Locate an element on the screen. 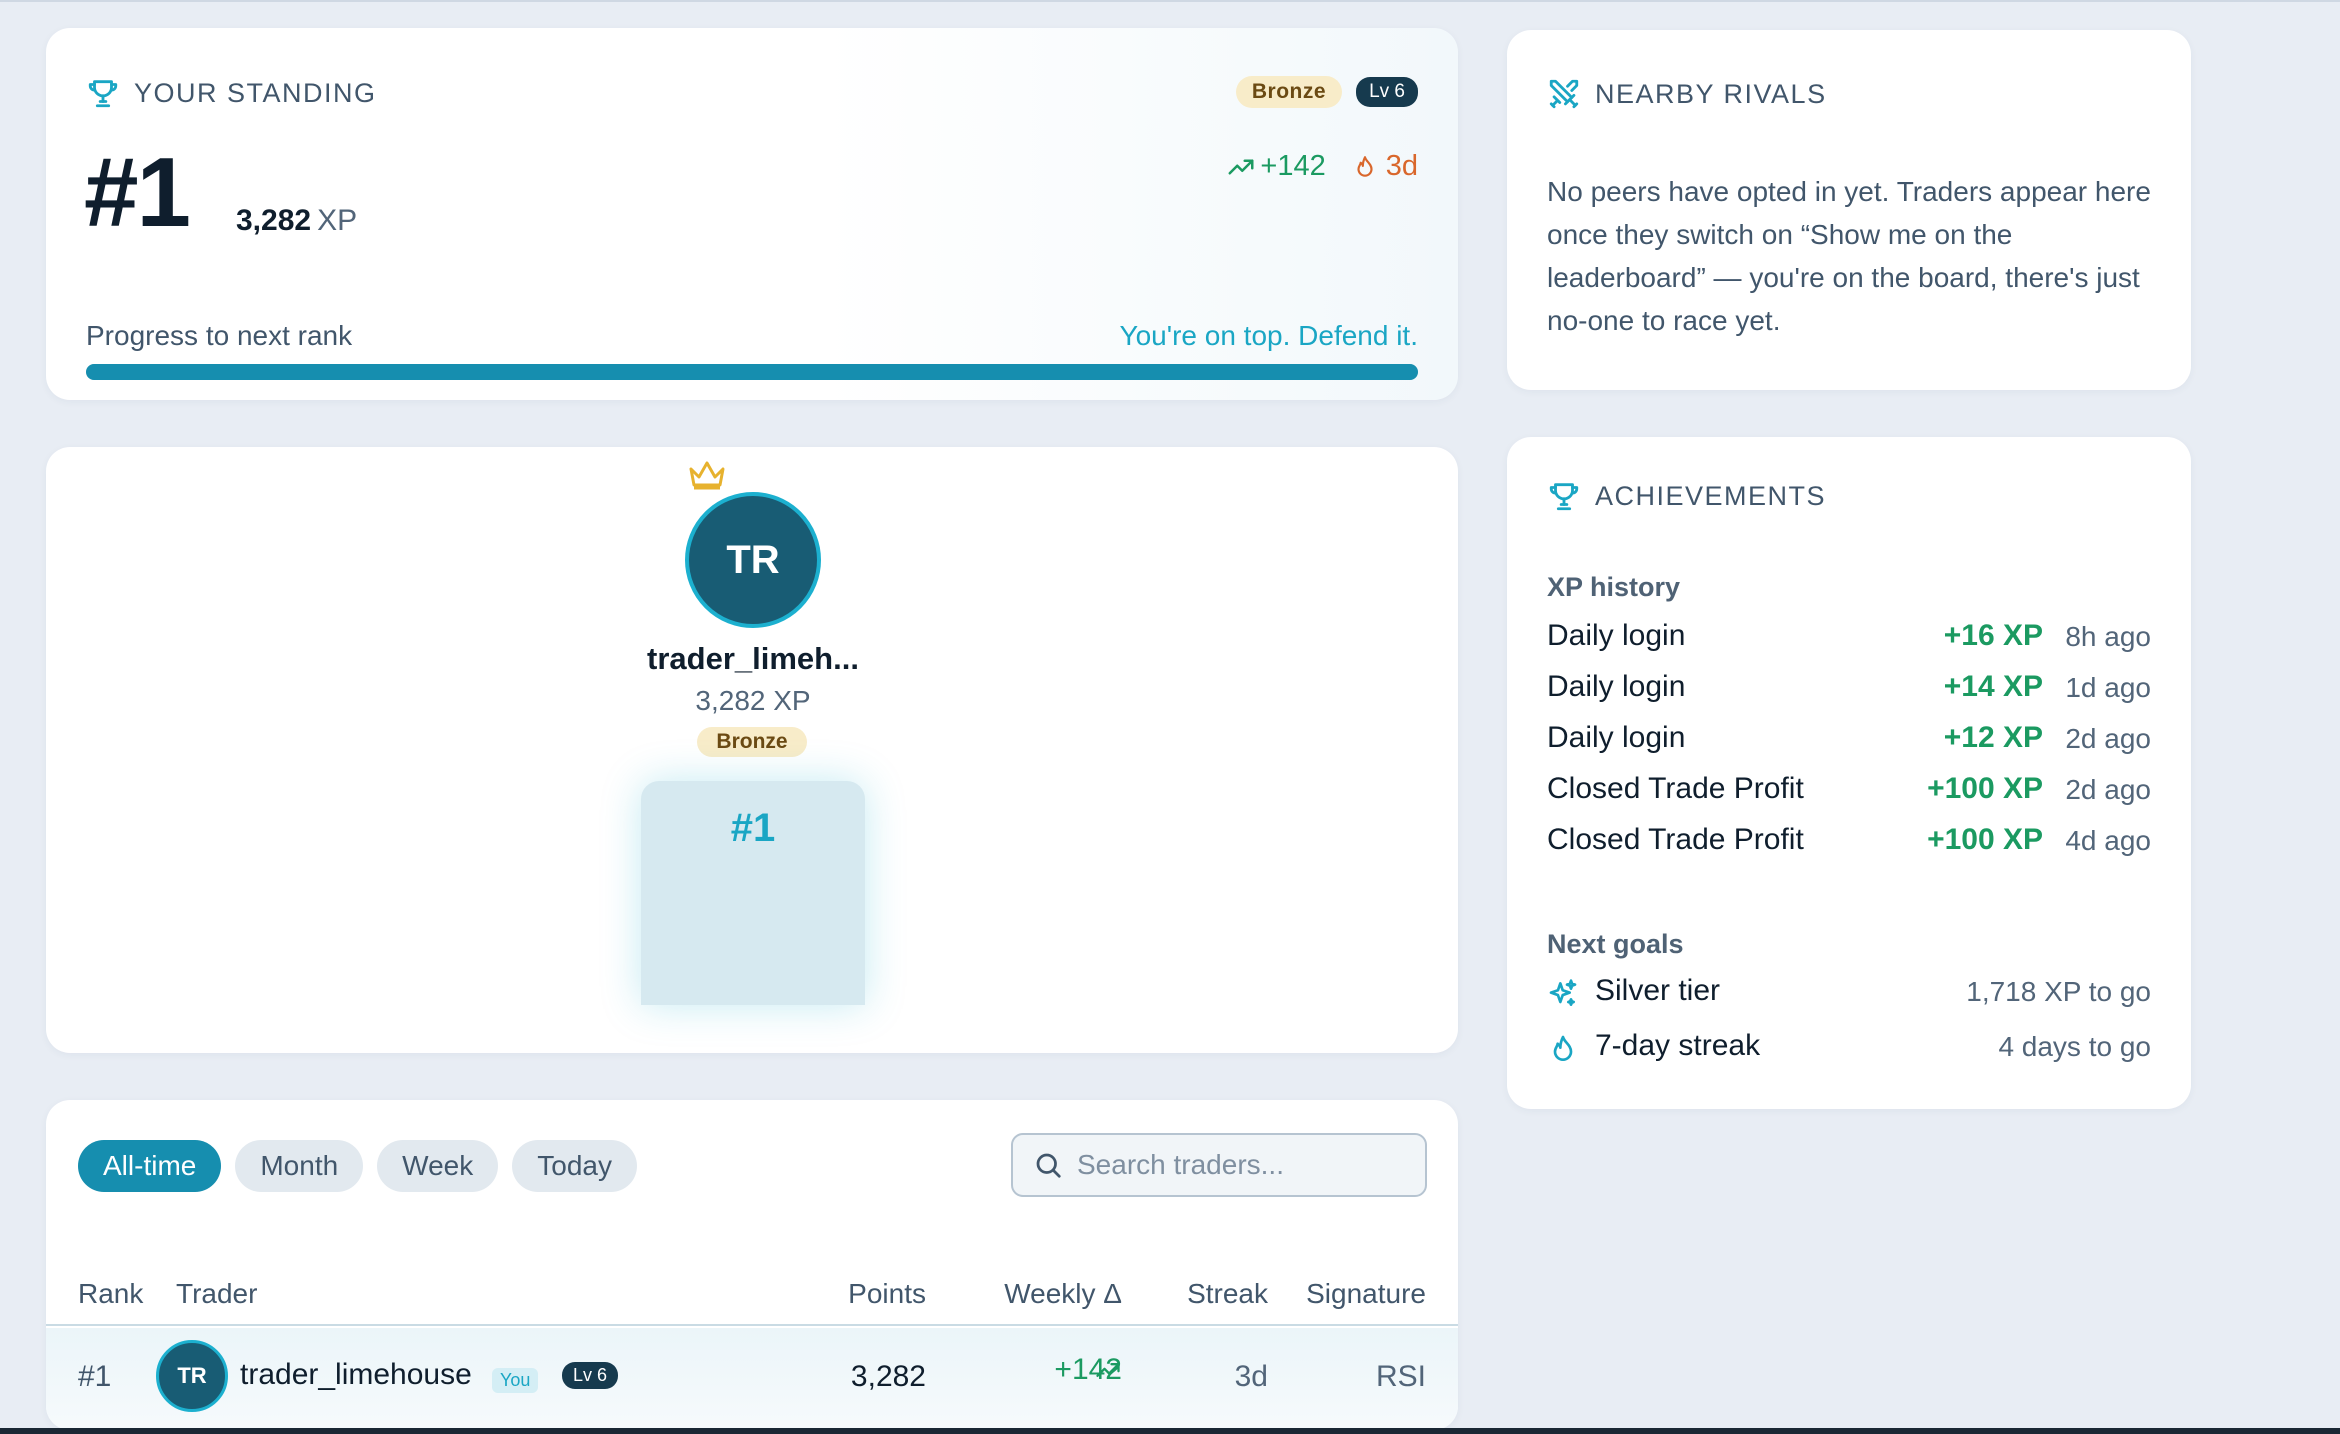  crossed-swords-icon is located at coordinates (1564, 94).